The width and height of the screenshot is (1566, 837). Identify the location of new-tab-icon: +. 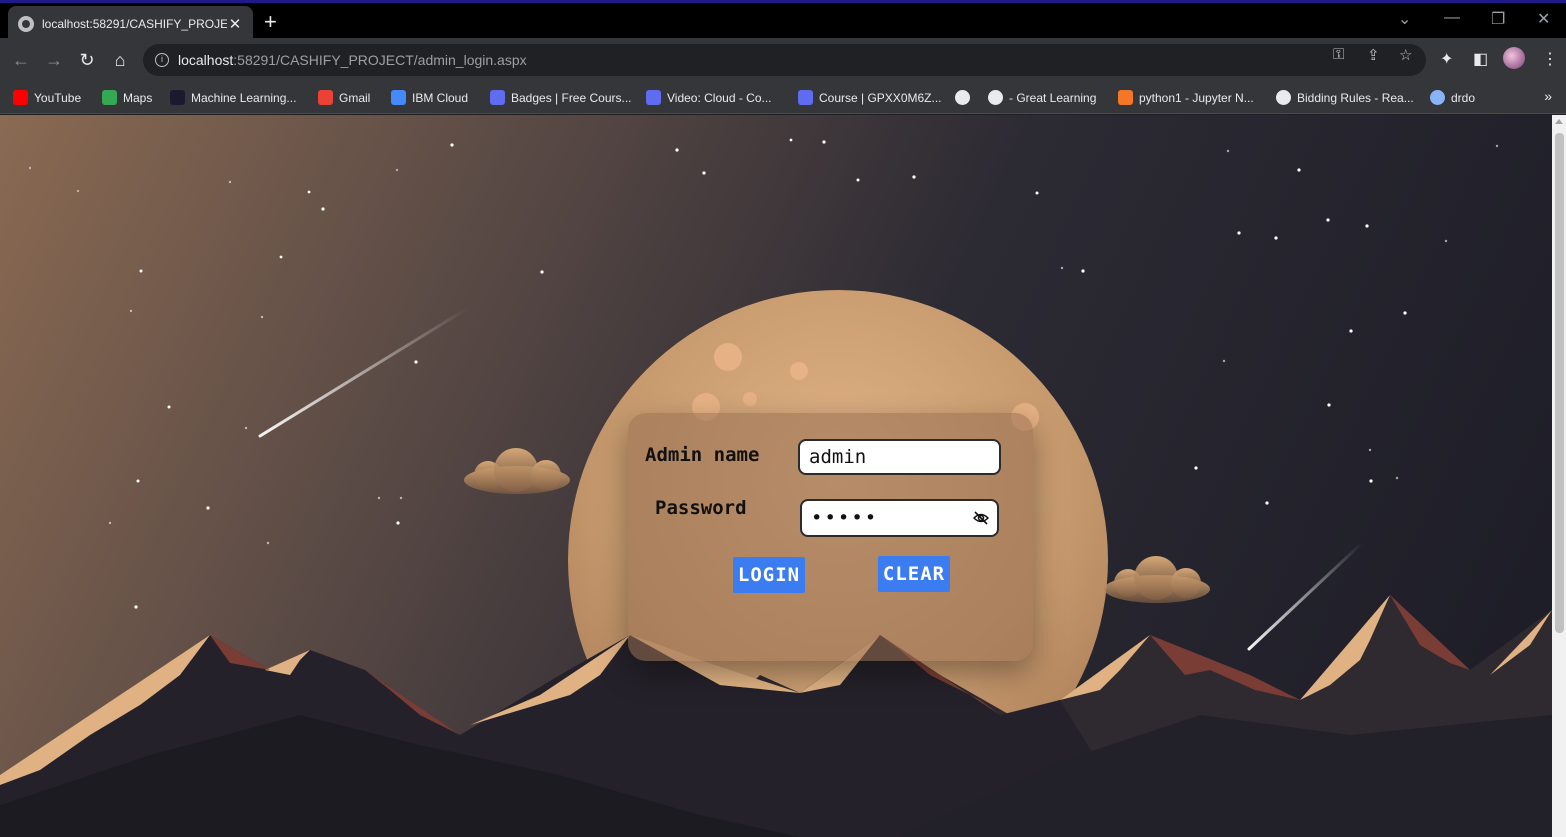
(270, 22).